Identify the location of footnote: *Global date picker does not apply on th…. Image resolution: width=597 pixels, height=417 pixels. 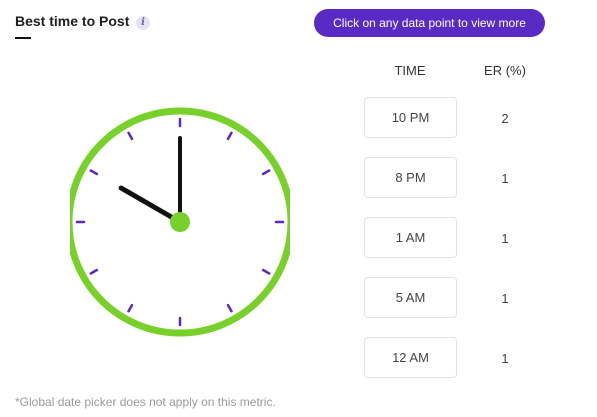
(145, 402).